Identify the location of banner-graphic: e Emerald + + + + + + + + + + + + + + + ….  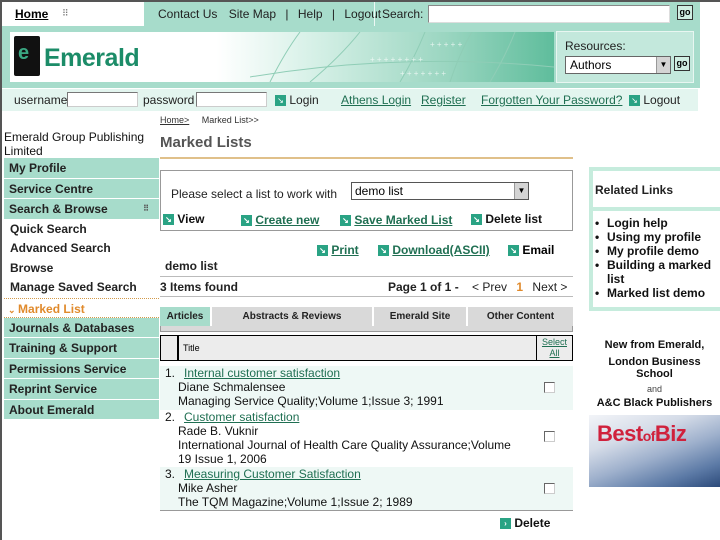
(282, 57).